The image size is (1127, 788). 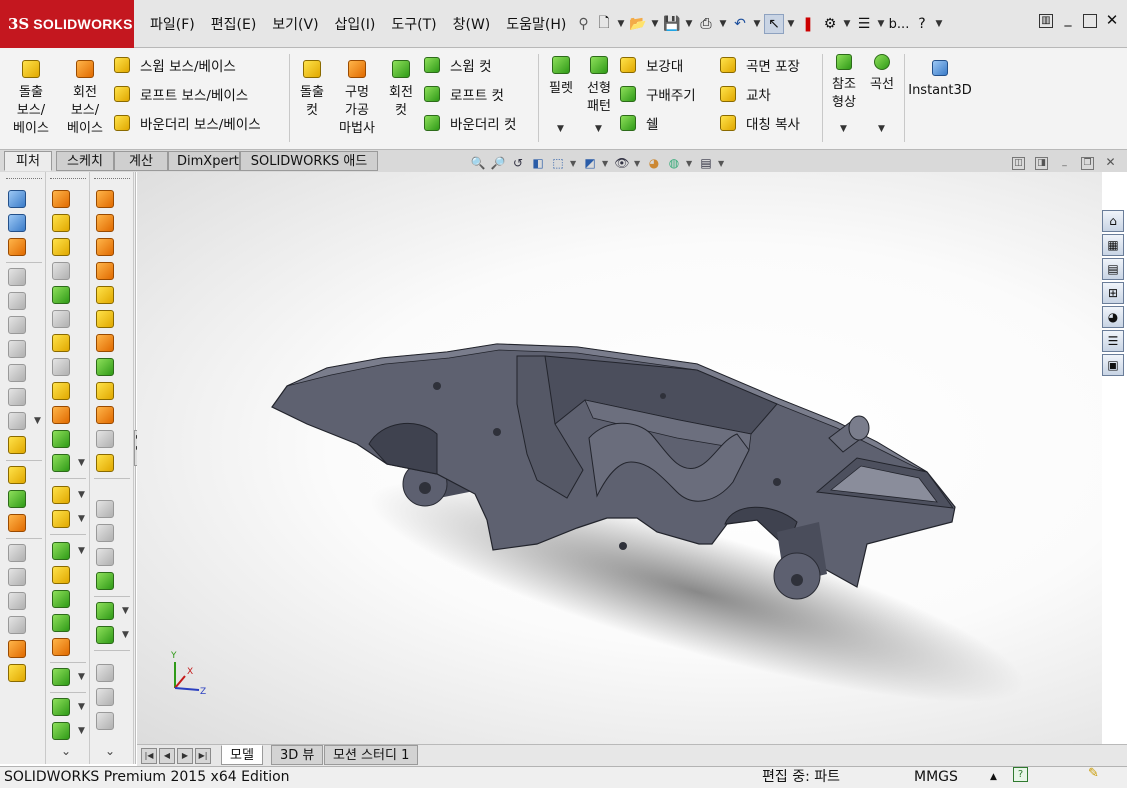 What do you see at coordinates (85, 99) in the screenshot?
I see `revolve-boss-button: 회전 보스/ 베이스` at bounding box center [85, 99].